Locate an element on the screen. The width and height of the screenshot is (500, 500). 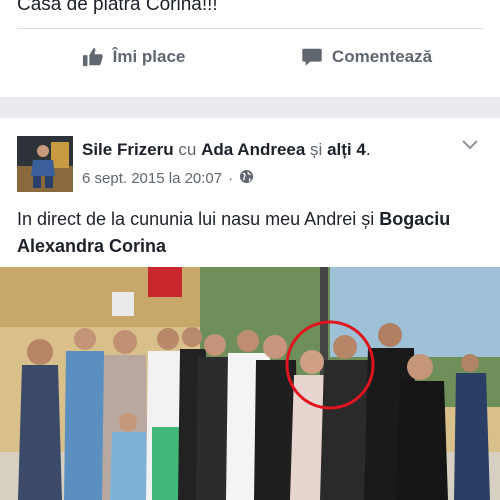
with-word: cu is located at coordinates (187, 149).